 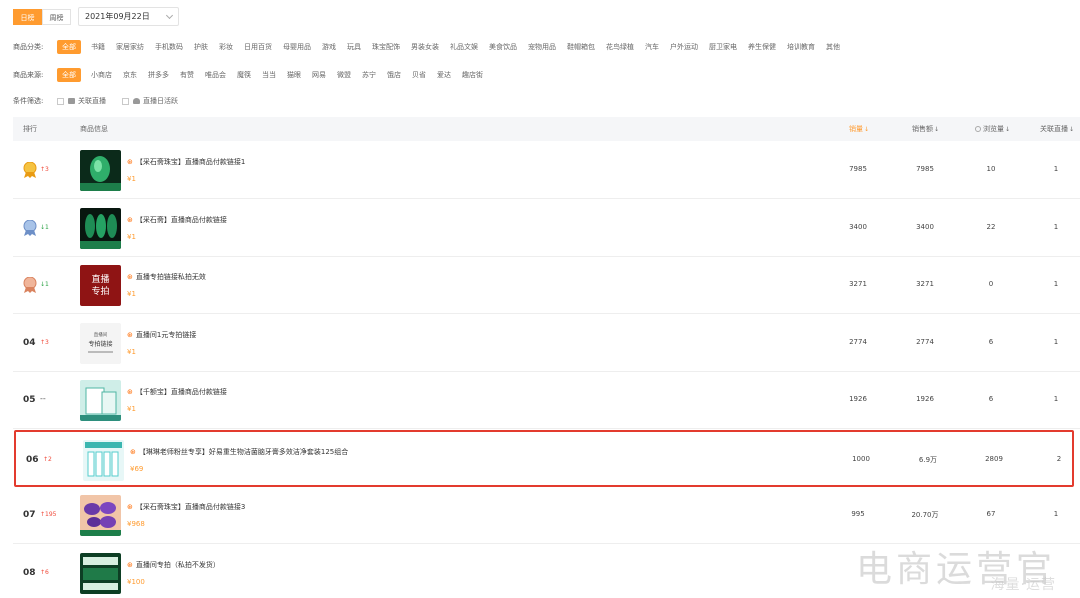 What do you see at coordinates (394, 75) in the screenshot?
I see `source-item: 饿店` at bounding box center [394, 75].